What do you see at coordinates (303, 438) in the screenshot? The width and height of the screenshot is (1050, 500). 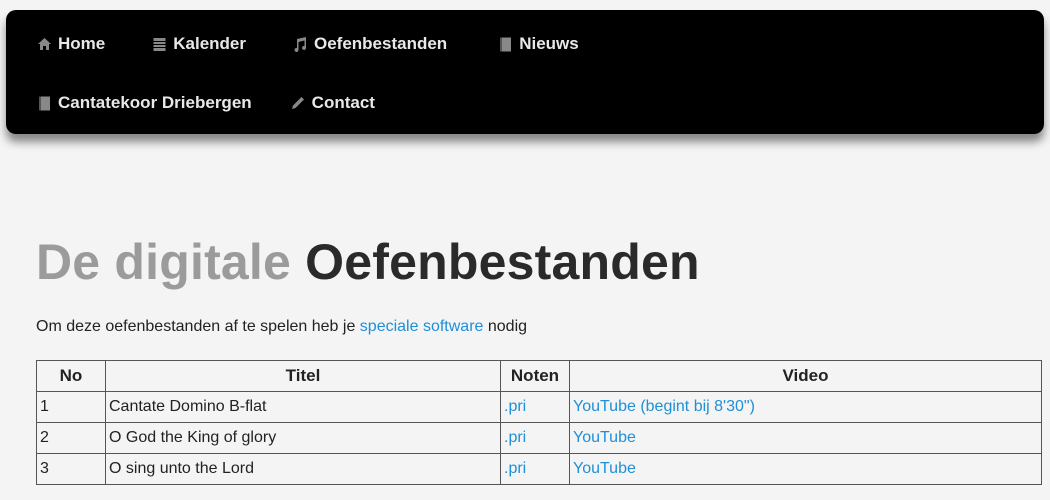 I see `cell-titel: O God the King of glory` at bounding box center [303, 438].